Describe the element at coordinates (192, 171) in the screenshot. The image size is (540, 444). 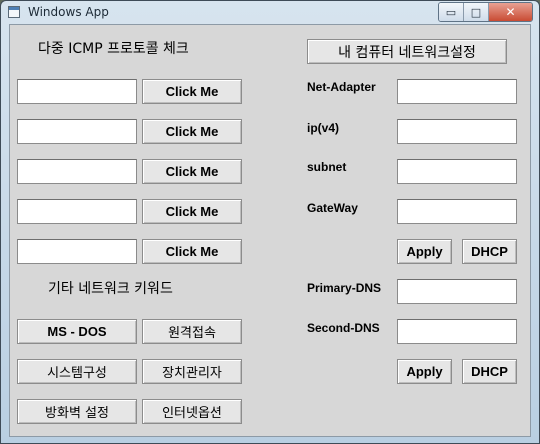
I see `click-me-button-3: Click Me` at that location.